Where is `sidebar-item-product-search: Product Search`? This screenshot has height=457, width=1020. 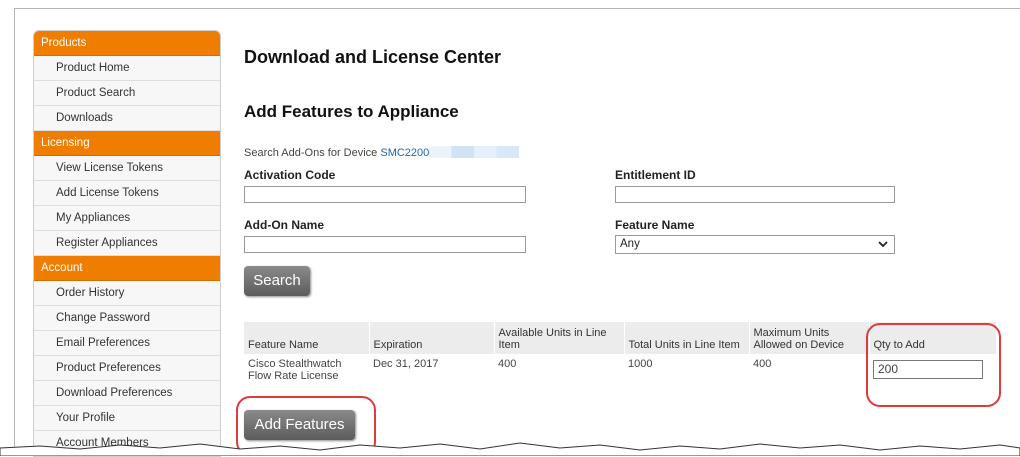 sidebar-item-product-search: Product Search is located at coordinates (127, 93).